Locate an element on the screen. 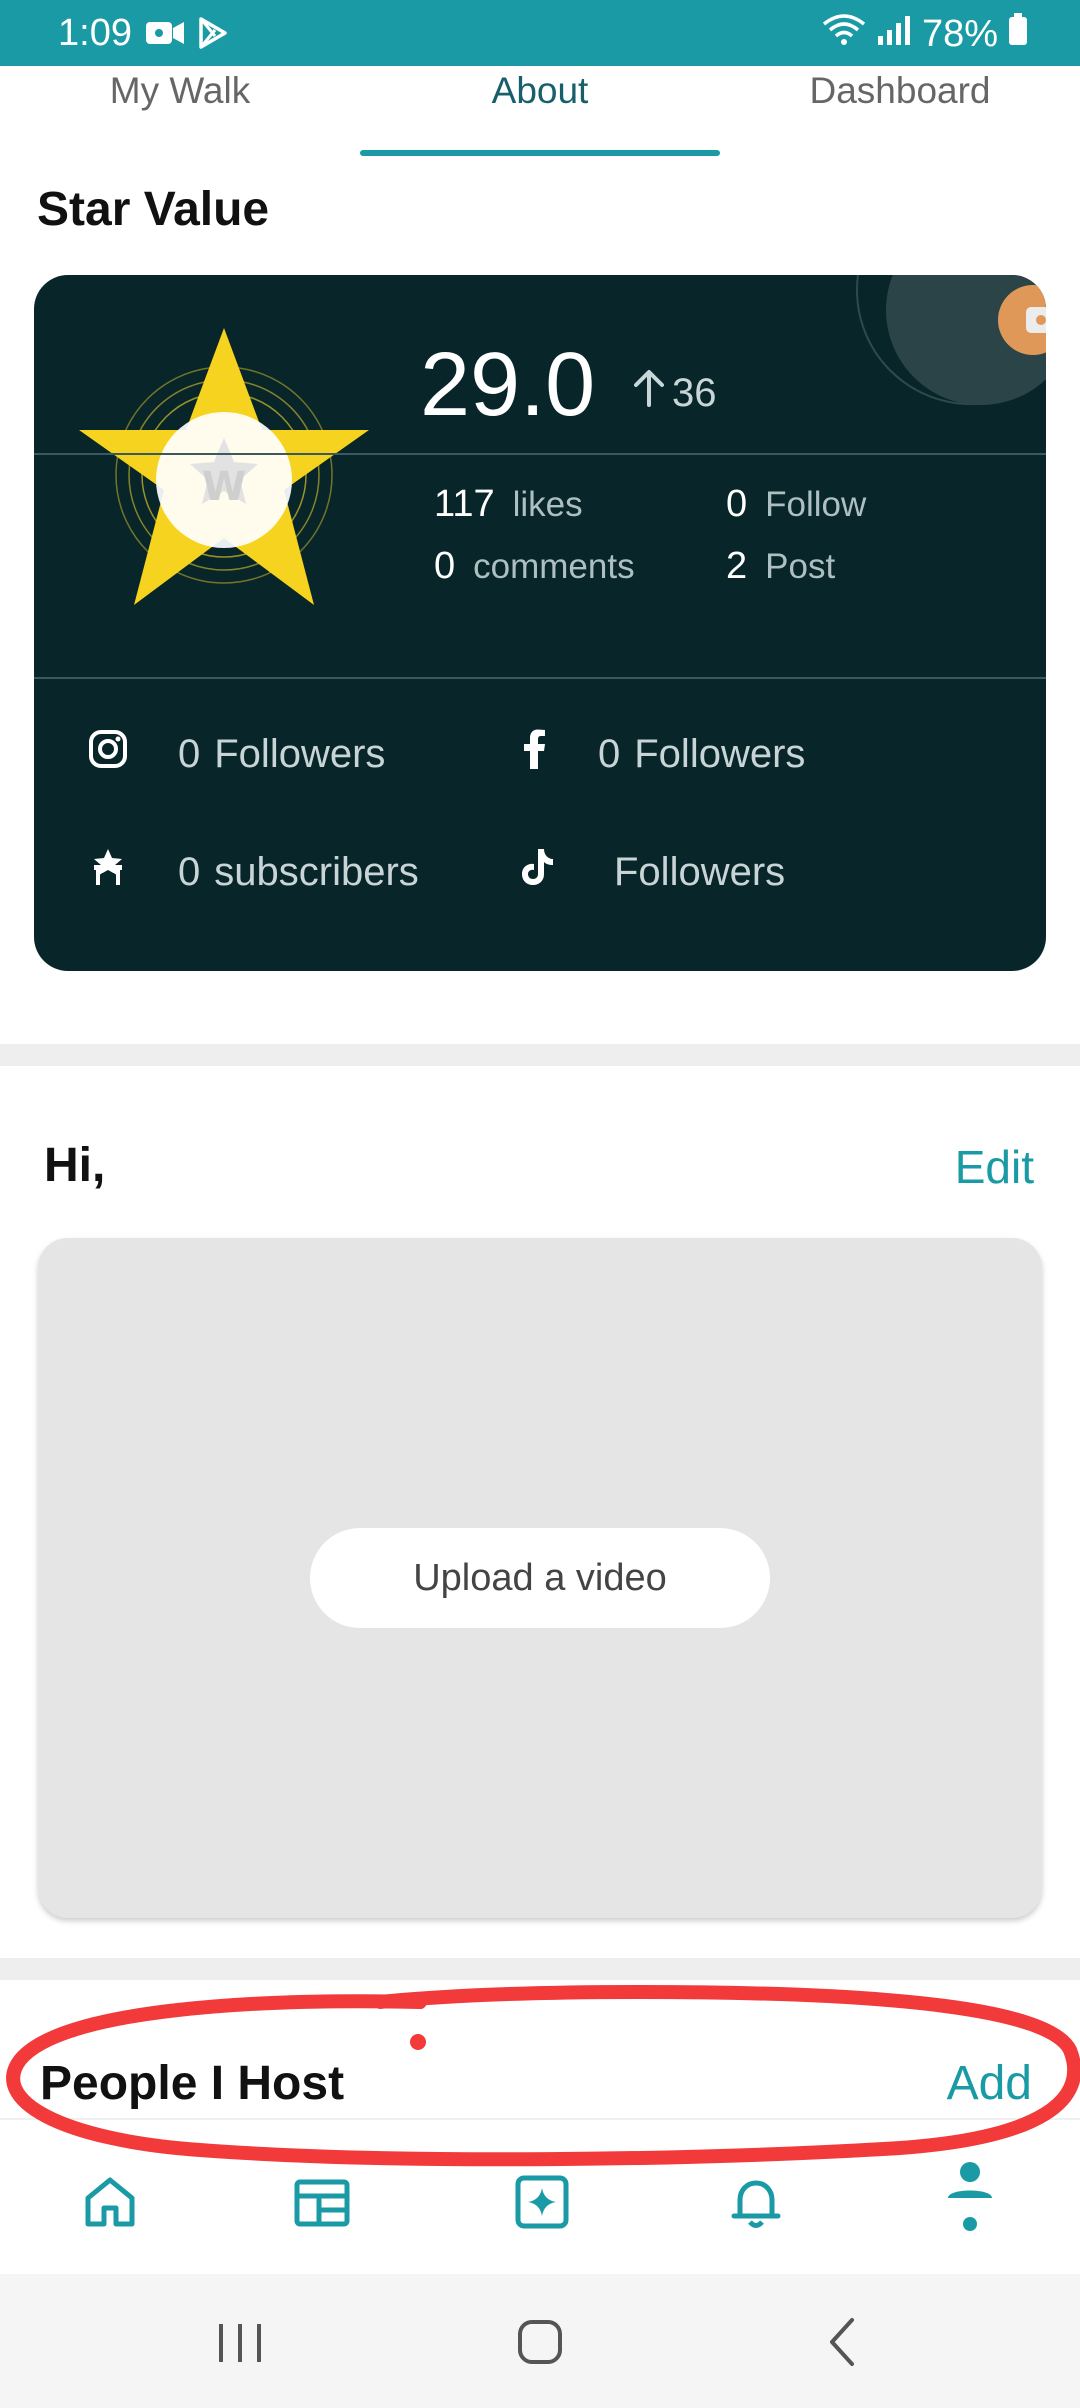 The width and height of the screenshot is (1080, 2408). walkabout-count: 0 is located at coordinates (189, 871).